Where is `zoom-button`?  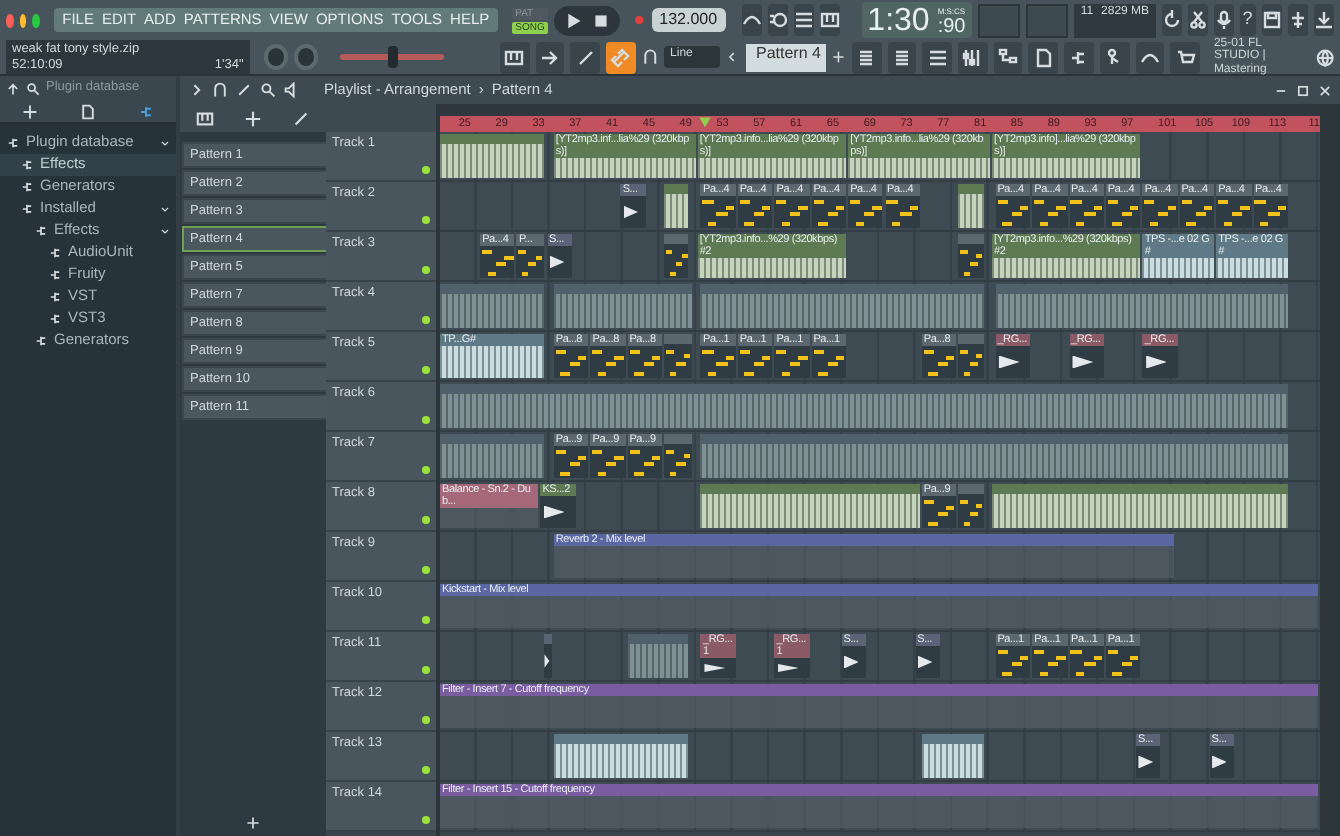
zoom-button is located at coordinates (36, 20).